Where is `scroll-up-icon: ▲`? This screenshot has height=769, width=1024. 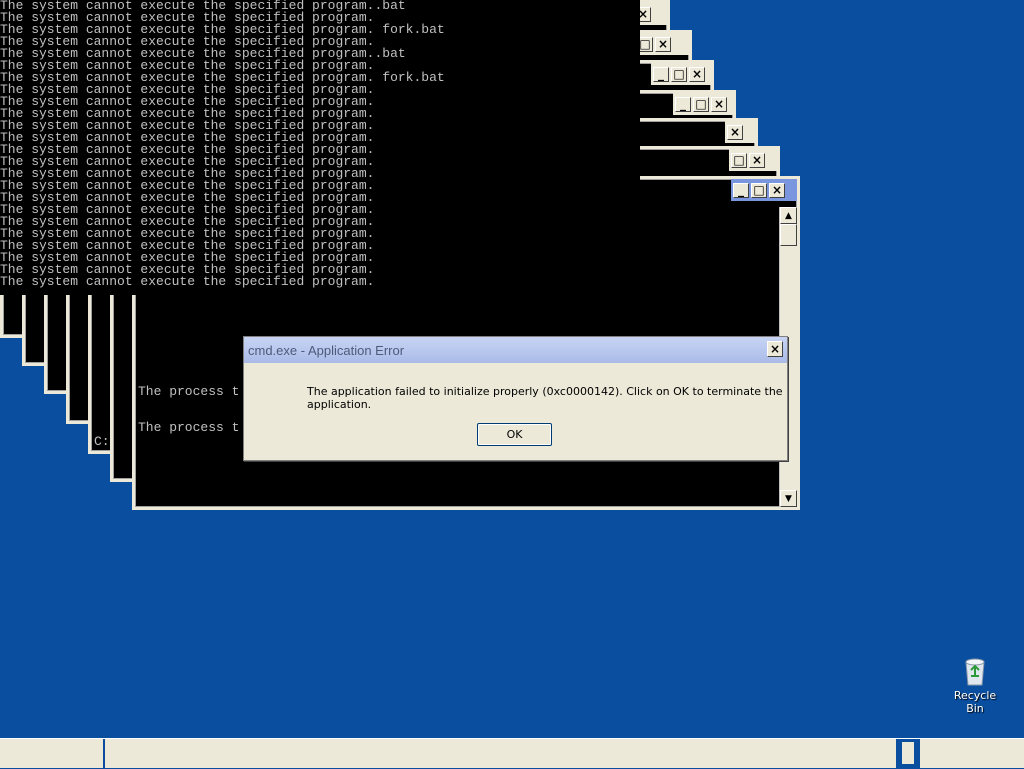
scroll-up-icon: ▲ is located at coordinates (788, 215).